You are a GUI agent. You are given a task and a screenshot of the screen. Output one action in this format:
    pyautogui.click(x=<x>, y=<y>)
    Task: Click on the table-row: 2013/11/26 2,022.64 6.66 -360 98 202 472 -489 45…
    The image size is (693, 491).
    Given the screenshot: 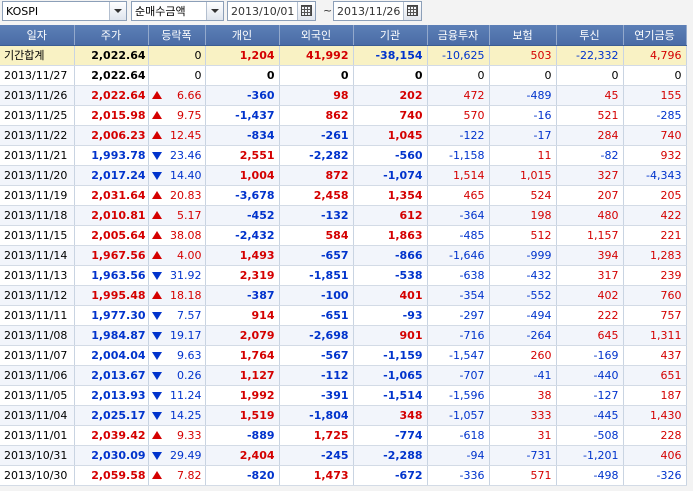 What is the action you would take?
    pyautogui.click(x=343, y=95)
    